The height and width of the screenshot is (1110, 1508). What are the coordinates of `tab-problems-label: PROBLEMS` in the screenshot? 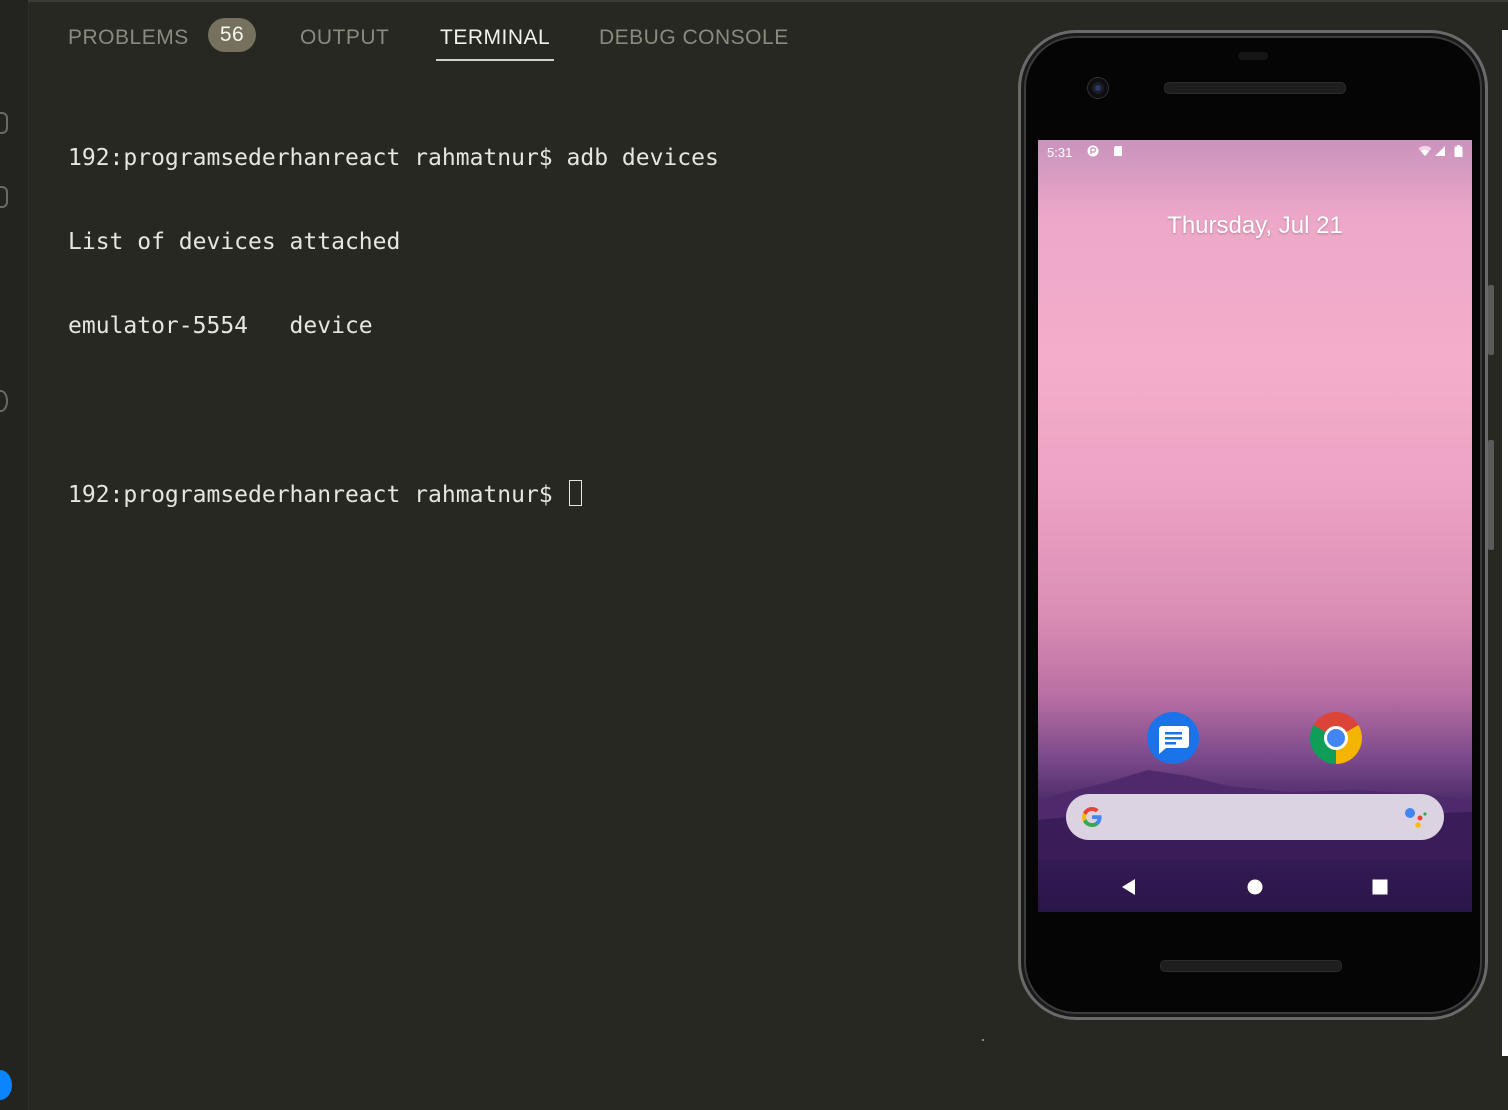 It's located at (128, 37).